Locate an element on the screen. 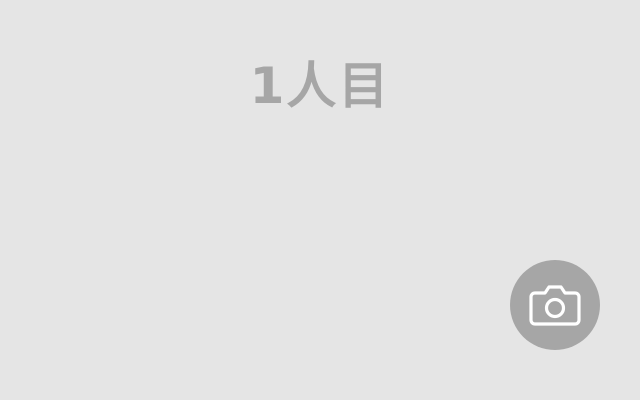 This screenshot has height=400, width=640. camera-button is located at coordinates (555, 305).